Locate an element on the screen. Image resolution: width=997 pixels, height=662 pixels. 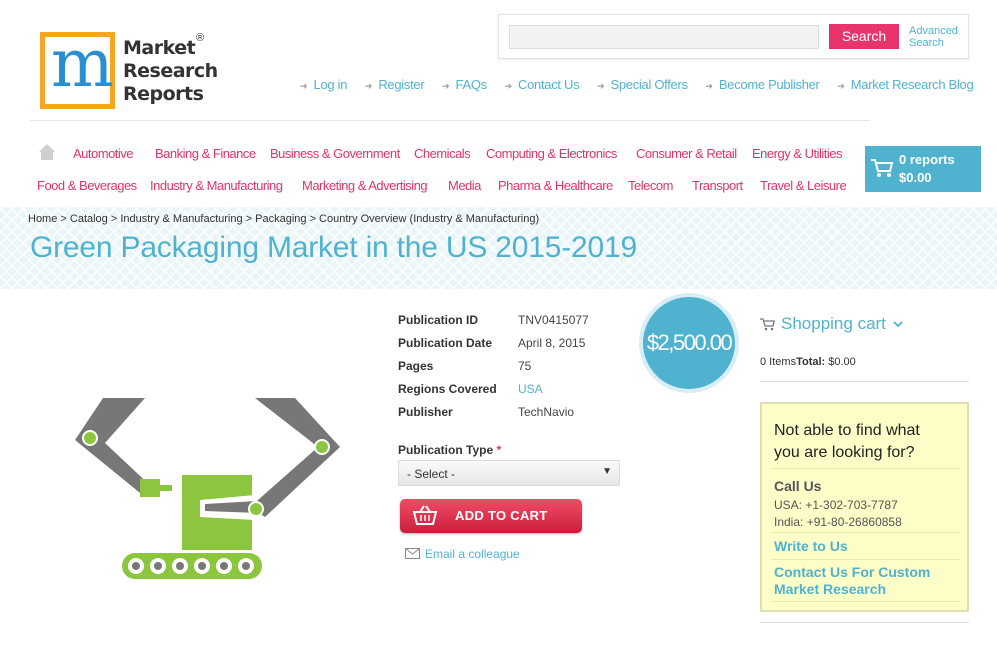
category-chemicals: Chemicals is located at coordinates (442, 153).